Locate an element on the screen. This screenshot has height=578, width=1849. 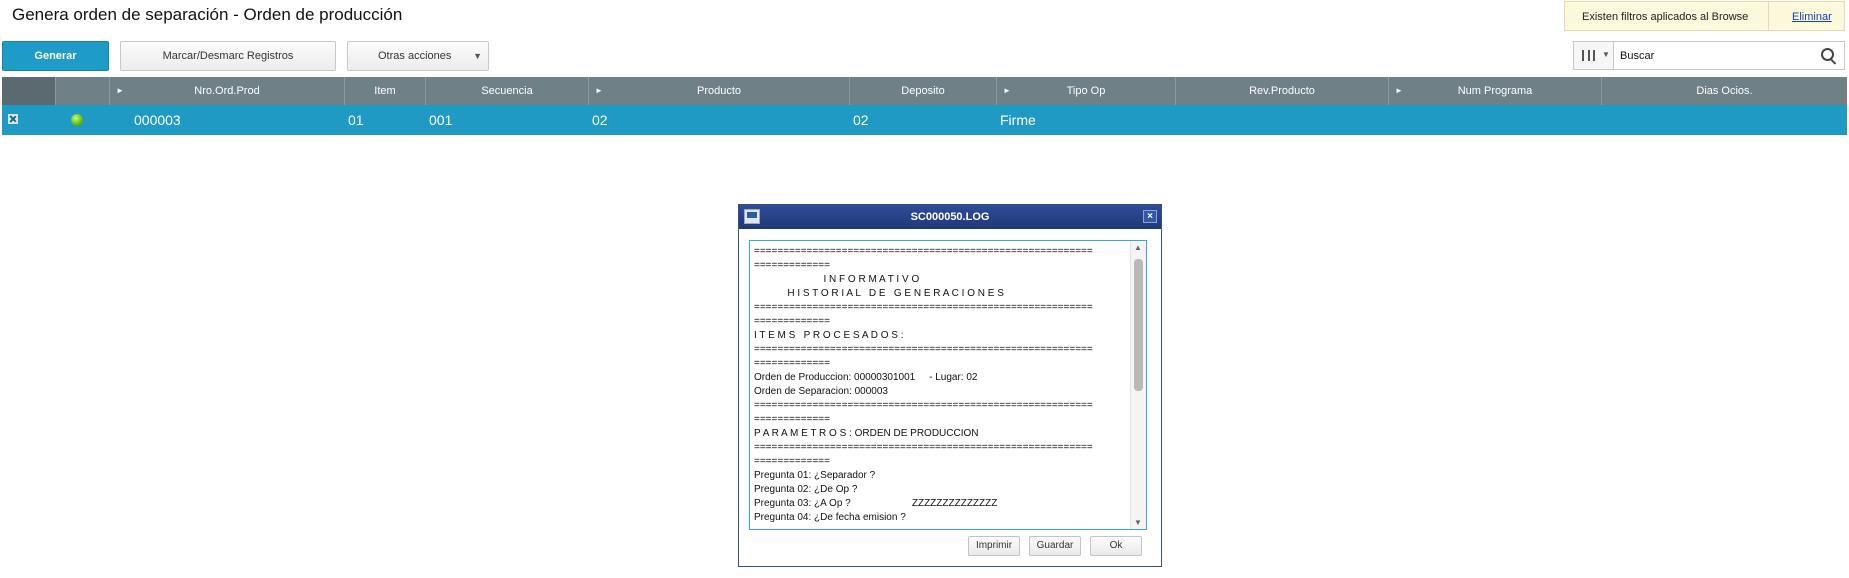
cell-nro-ord-prod: 000003 is located at coordinates (157, 120).